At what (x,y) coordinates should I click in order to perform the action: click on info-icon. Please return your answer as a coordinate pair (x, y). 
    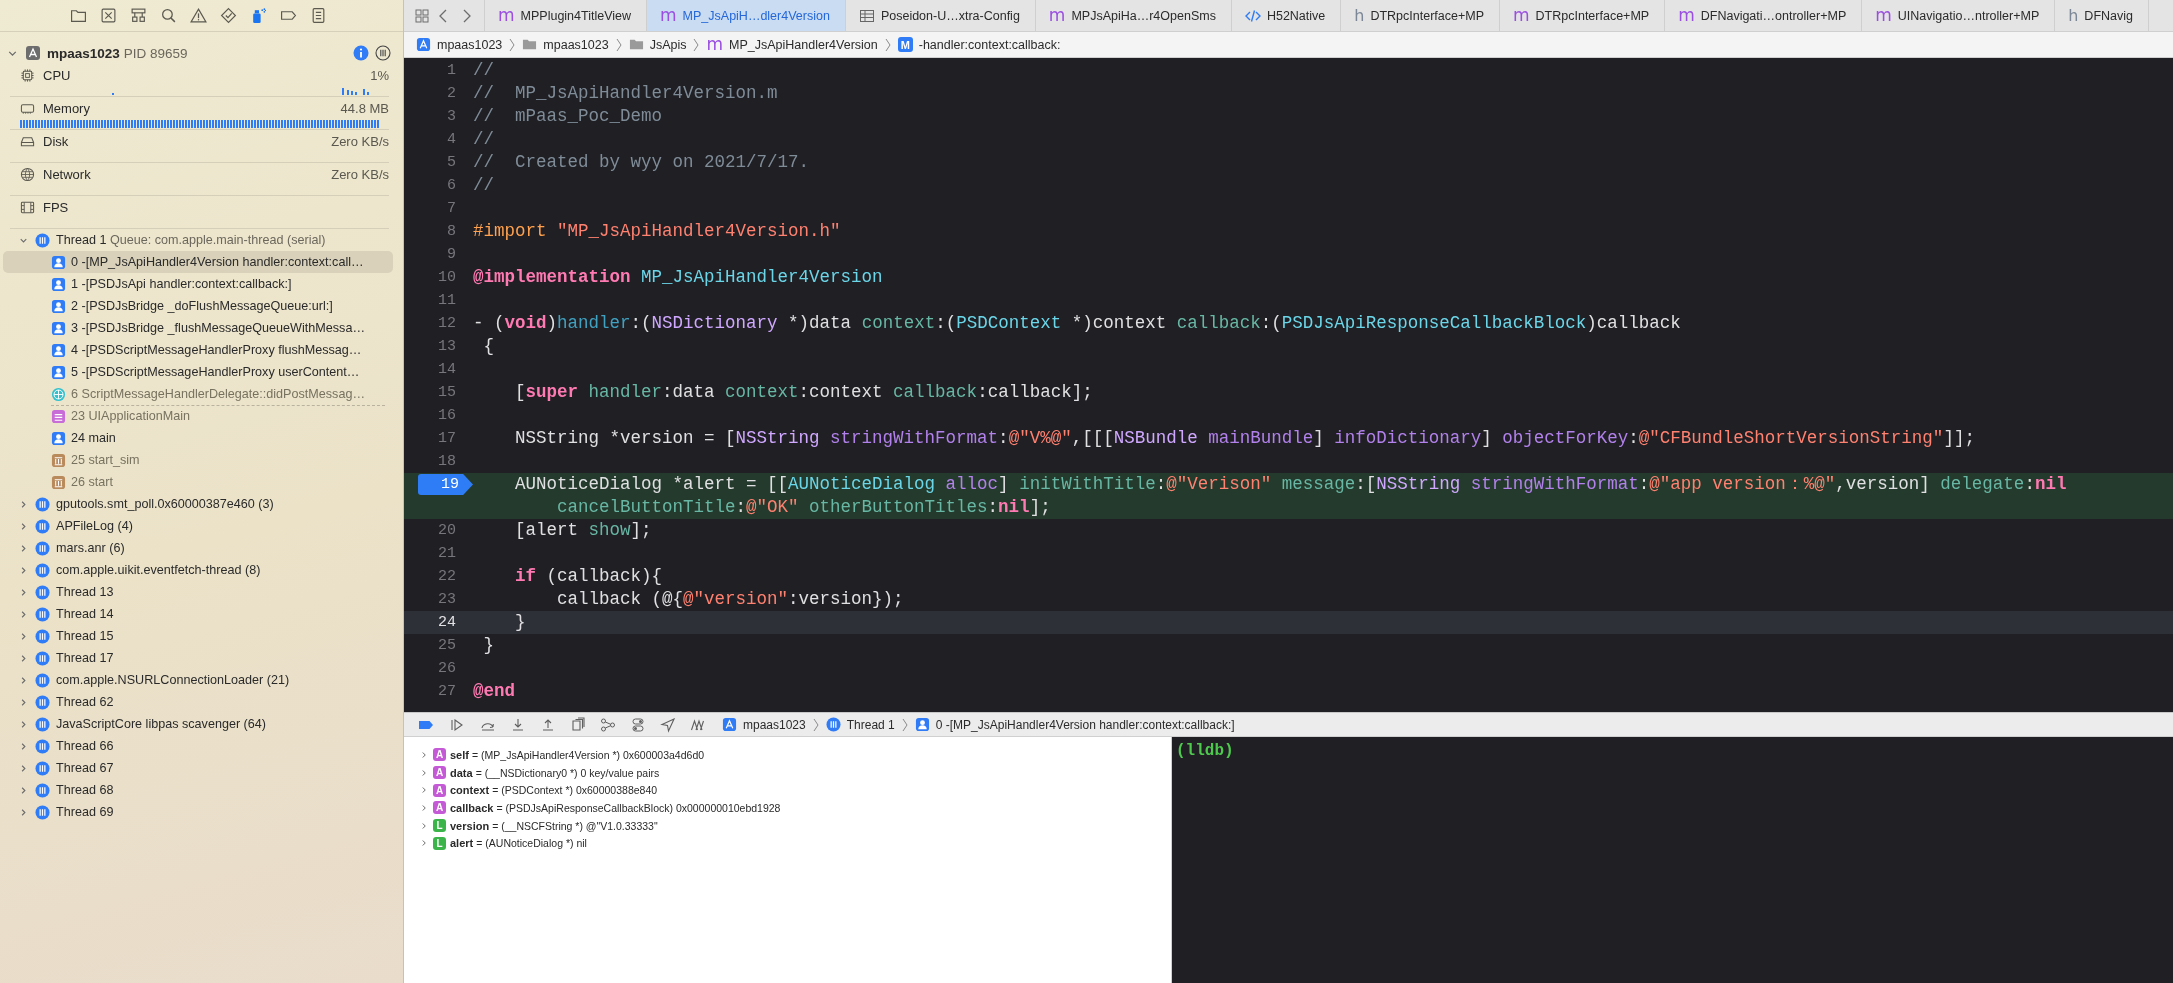
    Looking at the image, I should click on (361, 53).